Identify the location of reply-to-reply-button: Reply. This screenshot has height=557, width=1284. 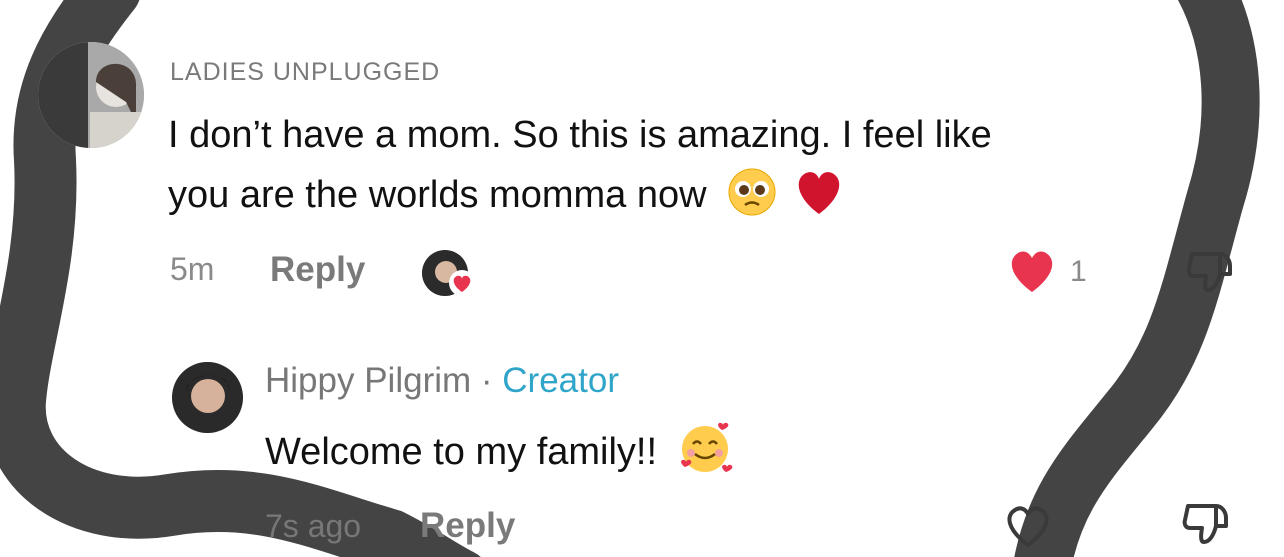
(467, 526).